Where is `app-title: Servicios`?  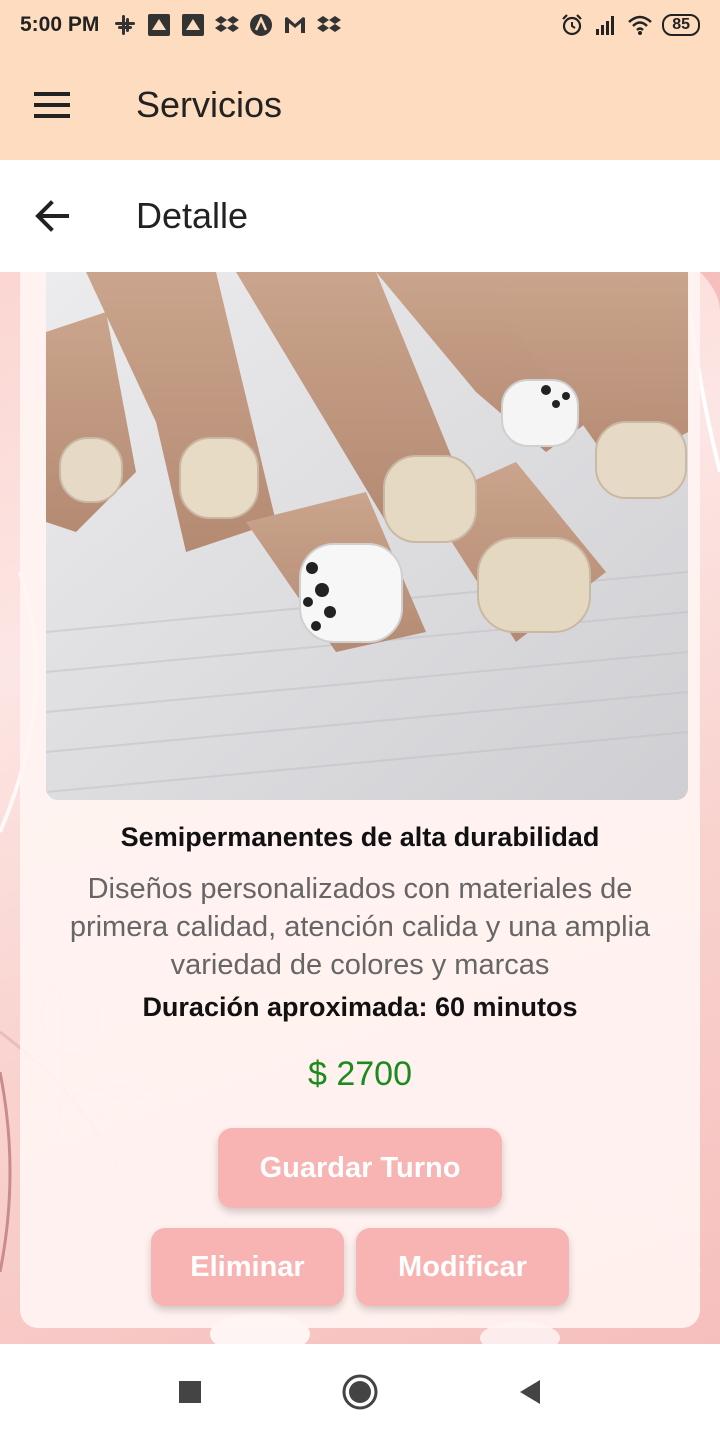 app-title: Servicios is located at coordinates (209, 104).